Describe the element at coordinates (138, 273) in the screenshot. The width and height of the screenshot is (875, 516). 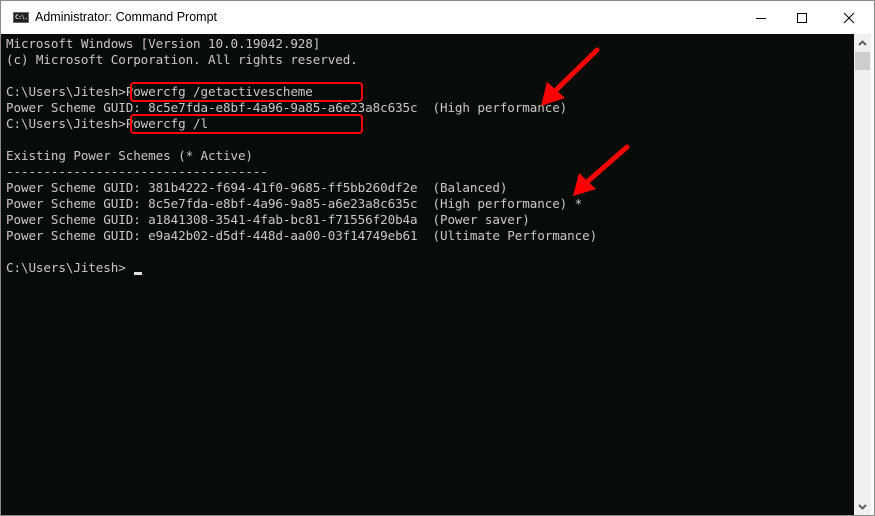
I see `text-cursor` at that location.